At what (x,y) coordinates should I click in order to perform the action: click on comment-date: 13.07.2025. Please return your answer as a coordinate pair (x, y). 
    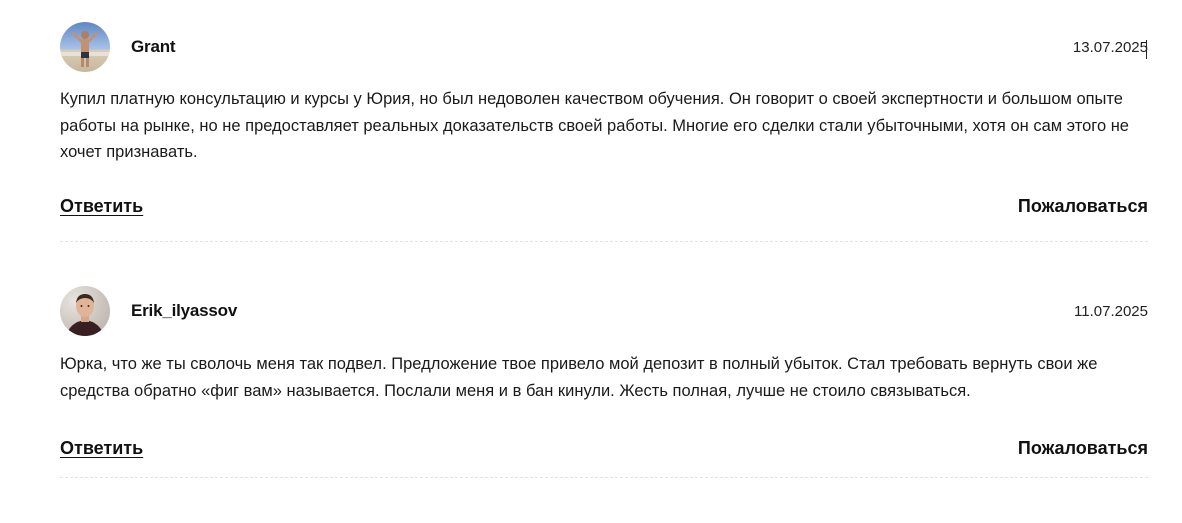
    Looking at the image, I should click on (1110, 47).